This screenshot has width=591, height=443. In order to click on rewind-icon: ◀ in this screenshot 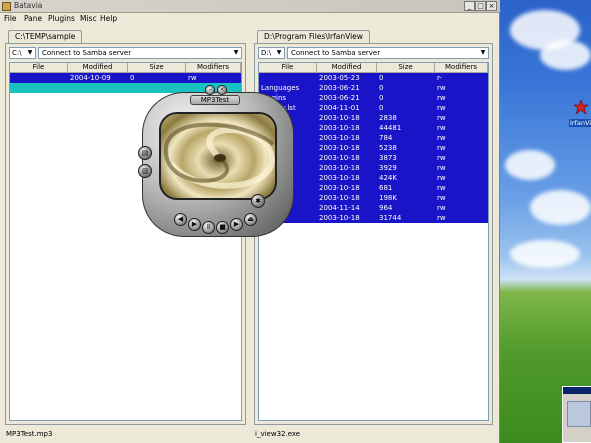, I will do `click(180, 219)`.